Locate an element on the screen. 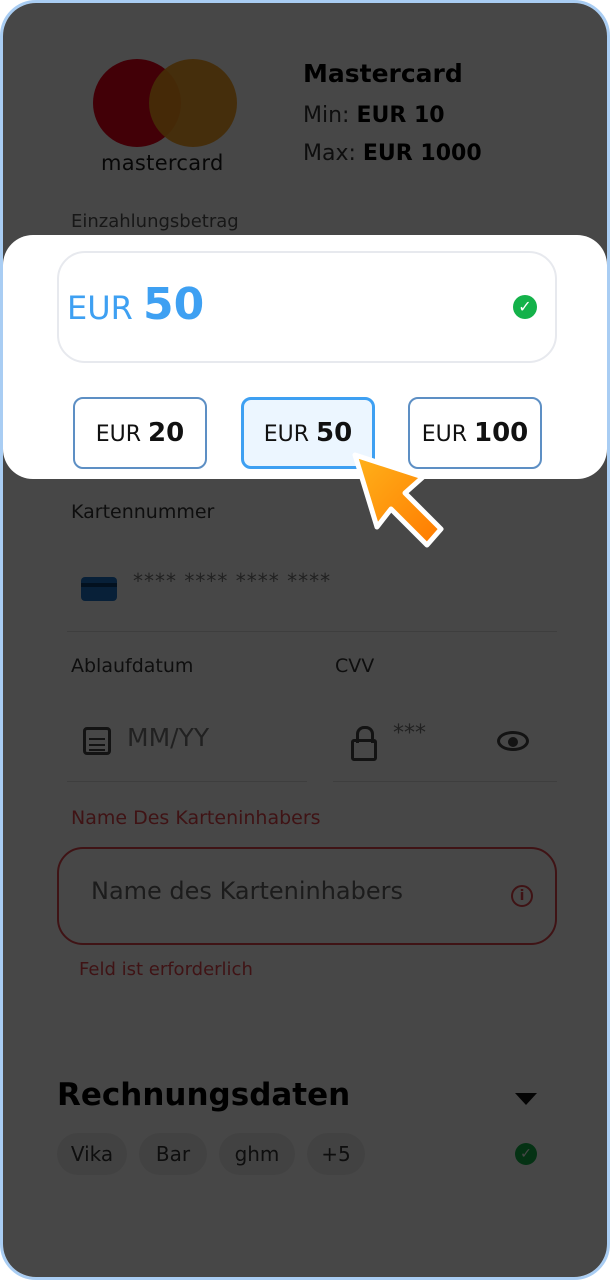 The height and width of the screenshot is (1280, 610). card-number-label: Kartennummer is located at coordinates (143, 512).